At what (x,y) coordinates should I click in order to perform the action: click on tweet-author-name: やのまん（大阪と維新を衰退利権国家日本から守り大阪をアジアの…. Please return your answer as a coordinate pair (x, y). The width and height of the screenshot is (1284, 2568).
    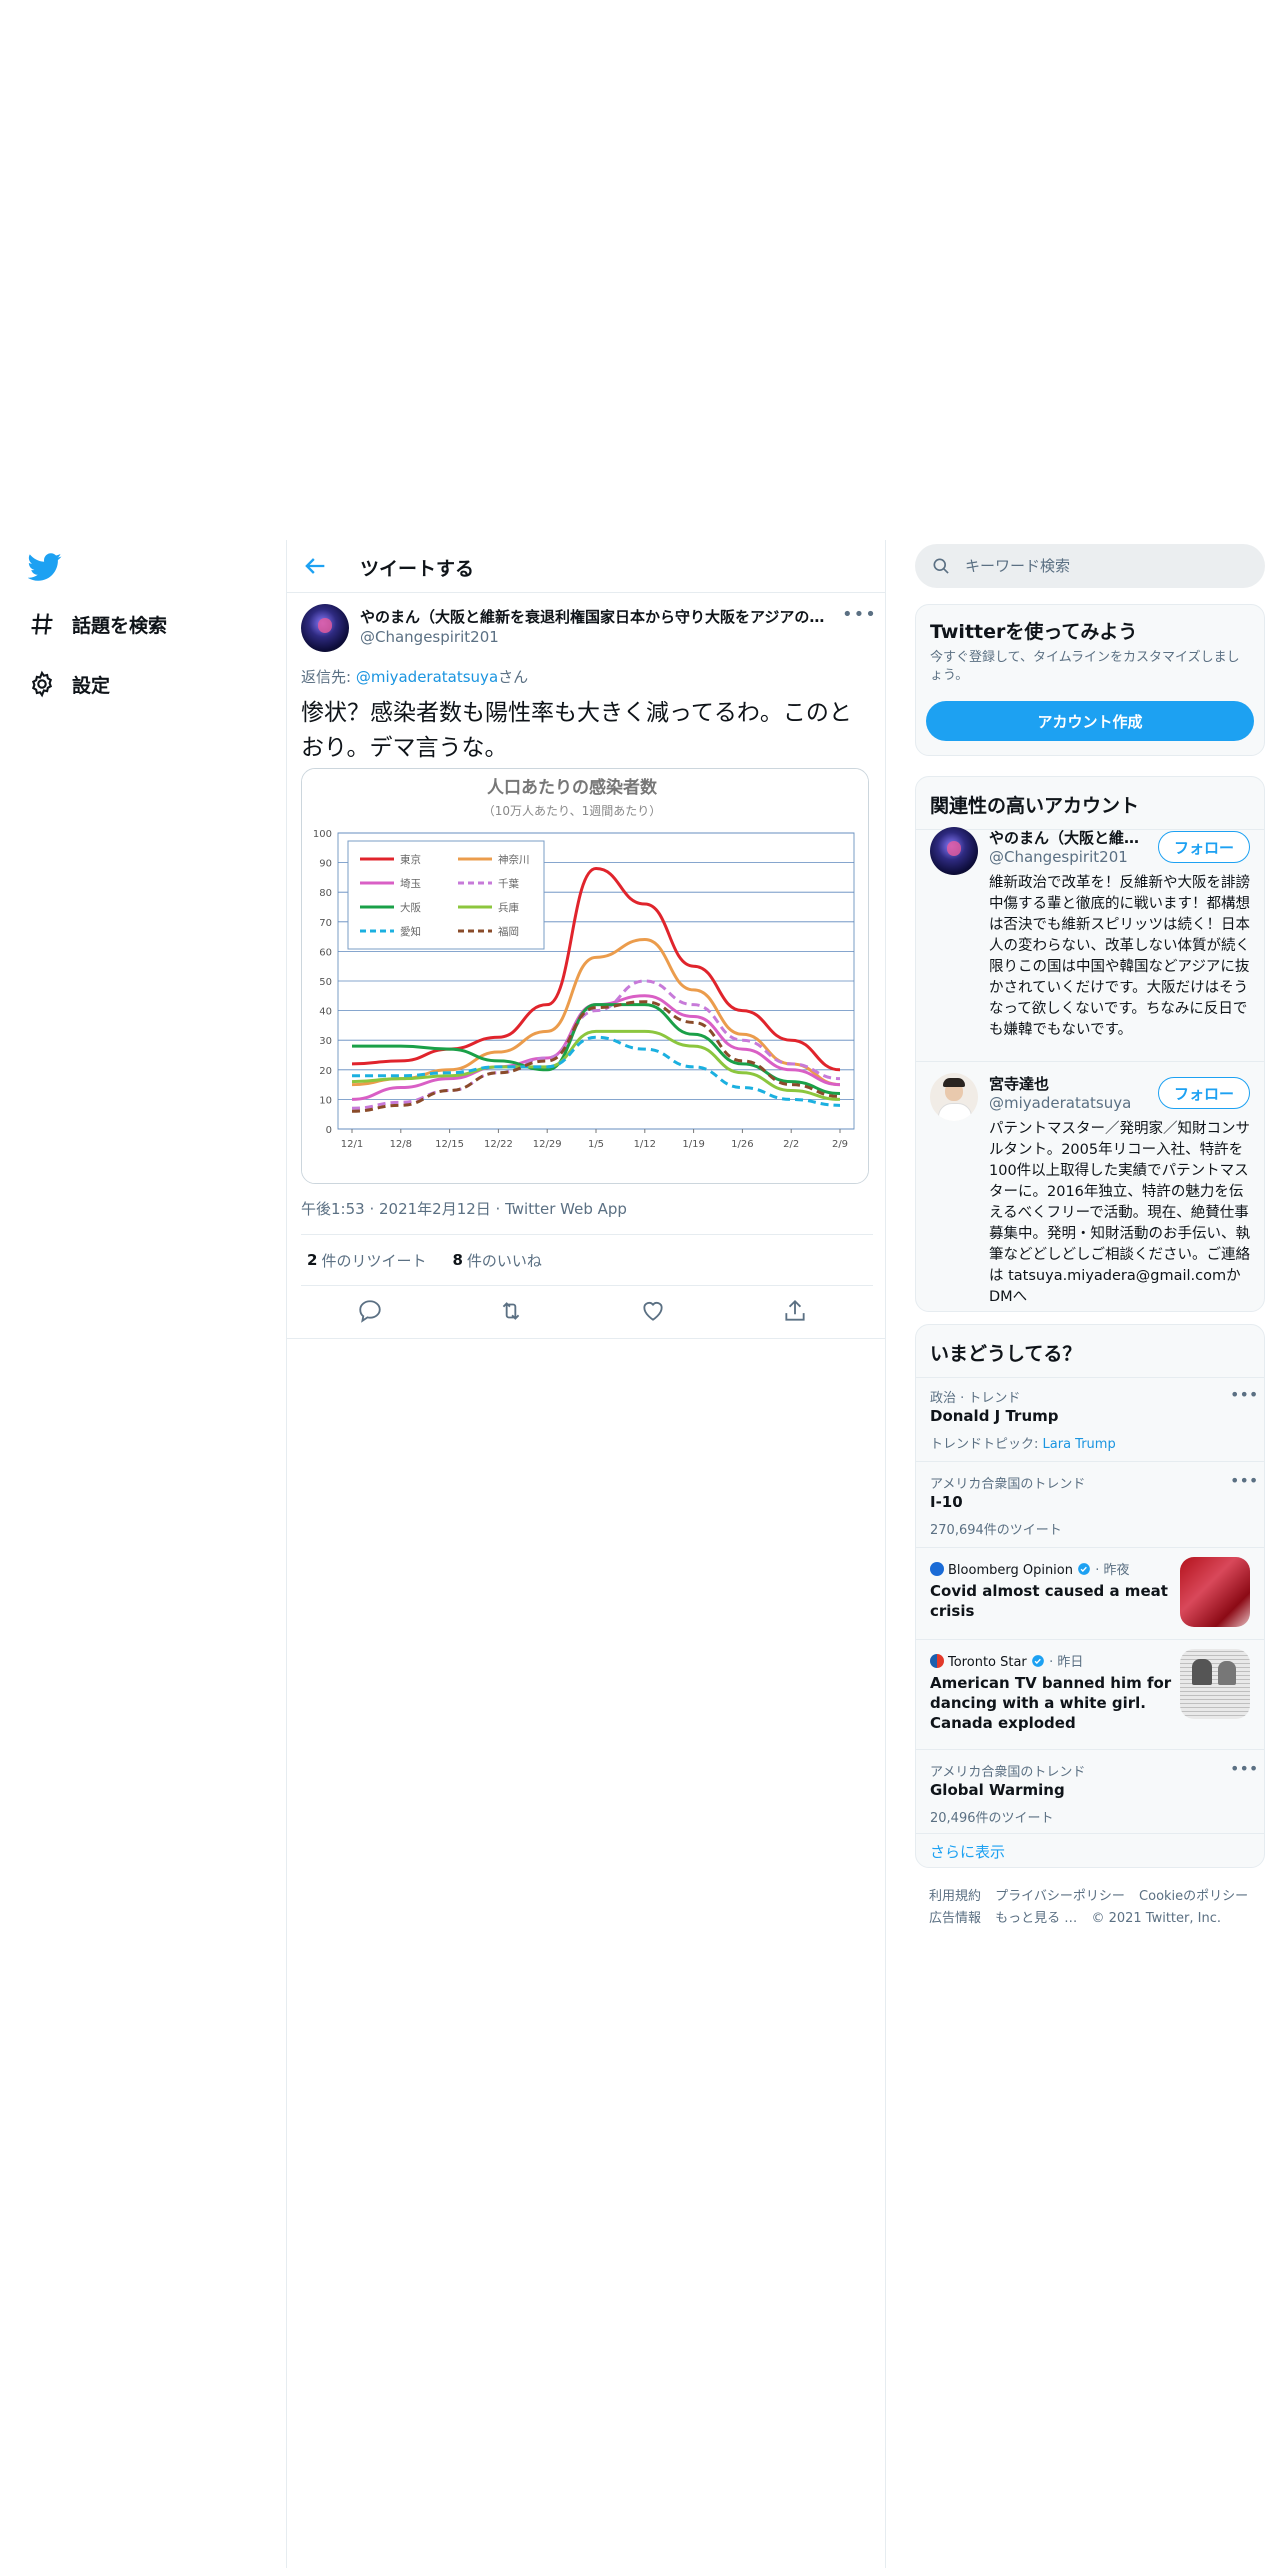
    Looking at the image, I should click on (595, 616).